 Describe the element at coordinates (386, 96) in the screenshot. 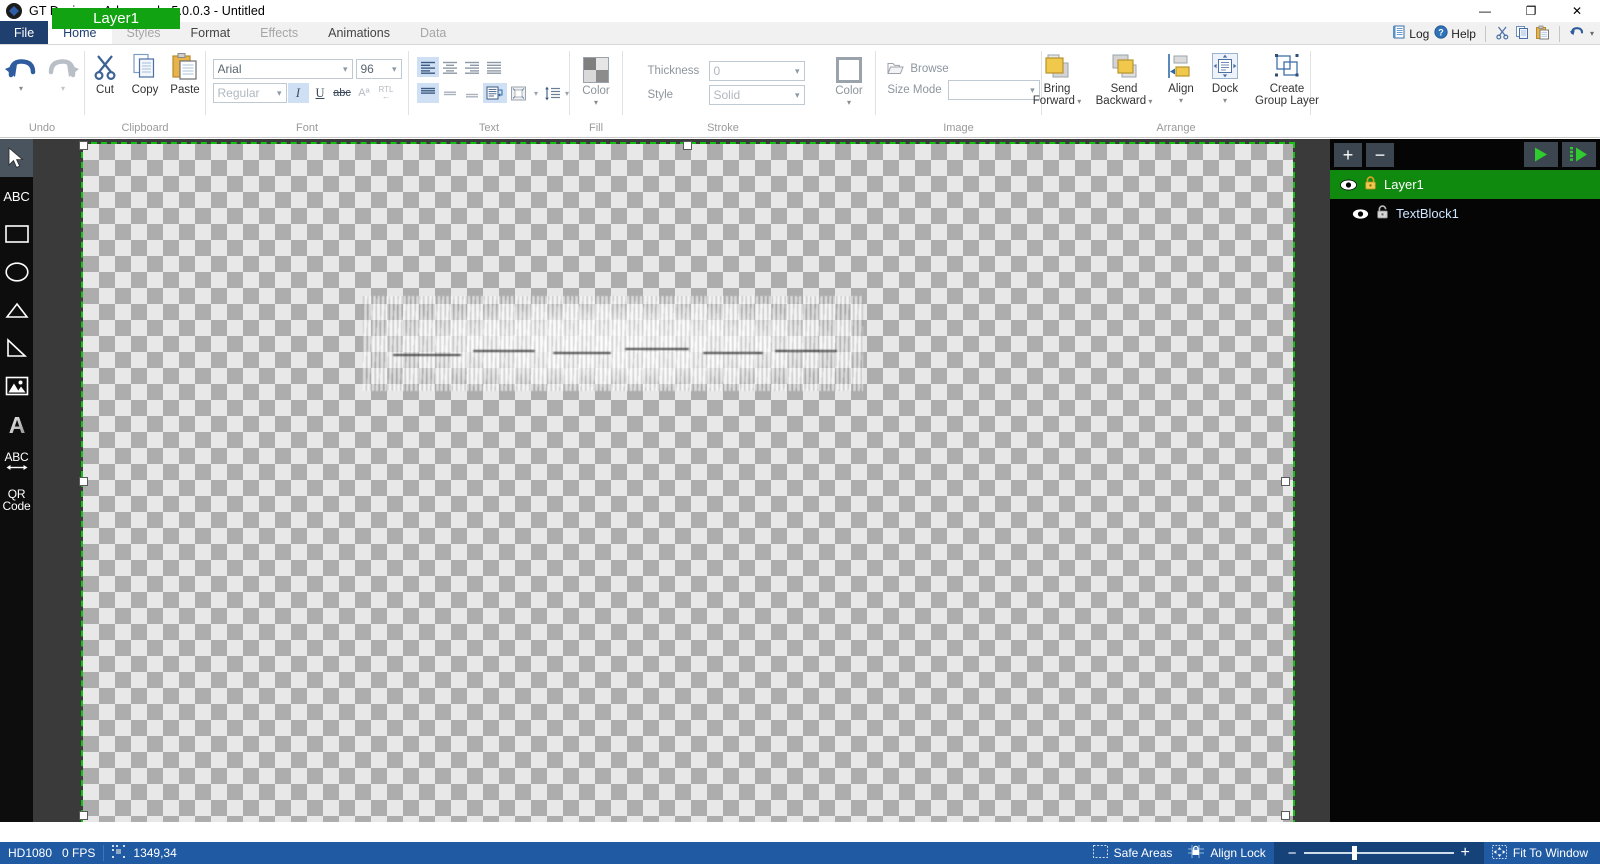

I see `rtl-arrow-icon: ←` at that location.